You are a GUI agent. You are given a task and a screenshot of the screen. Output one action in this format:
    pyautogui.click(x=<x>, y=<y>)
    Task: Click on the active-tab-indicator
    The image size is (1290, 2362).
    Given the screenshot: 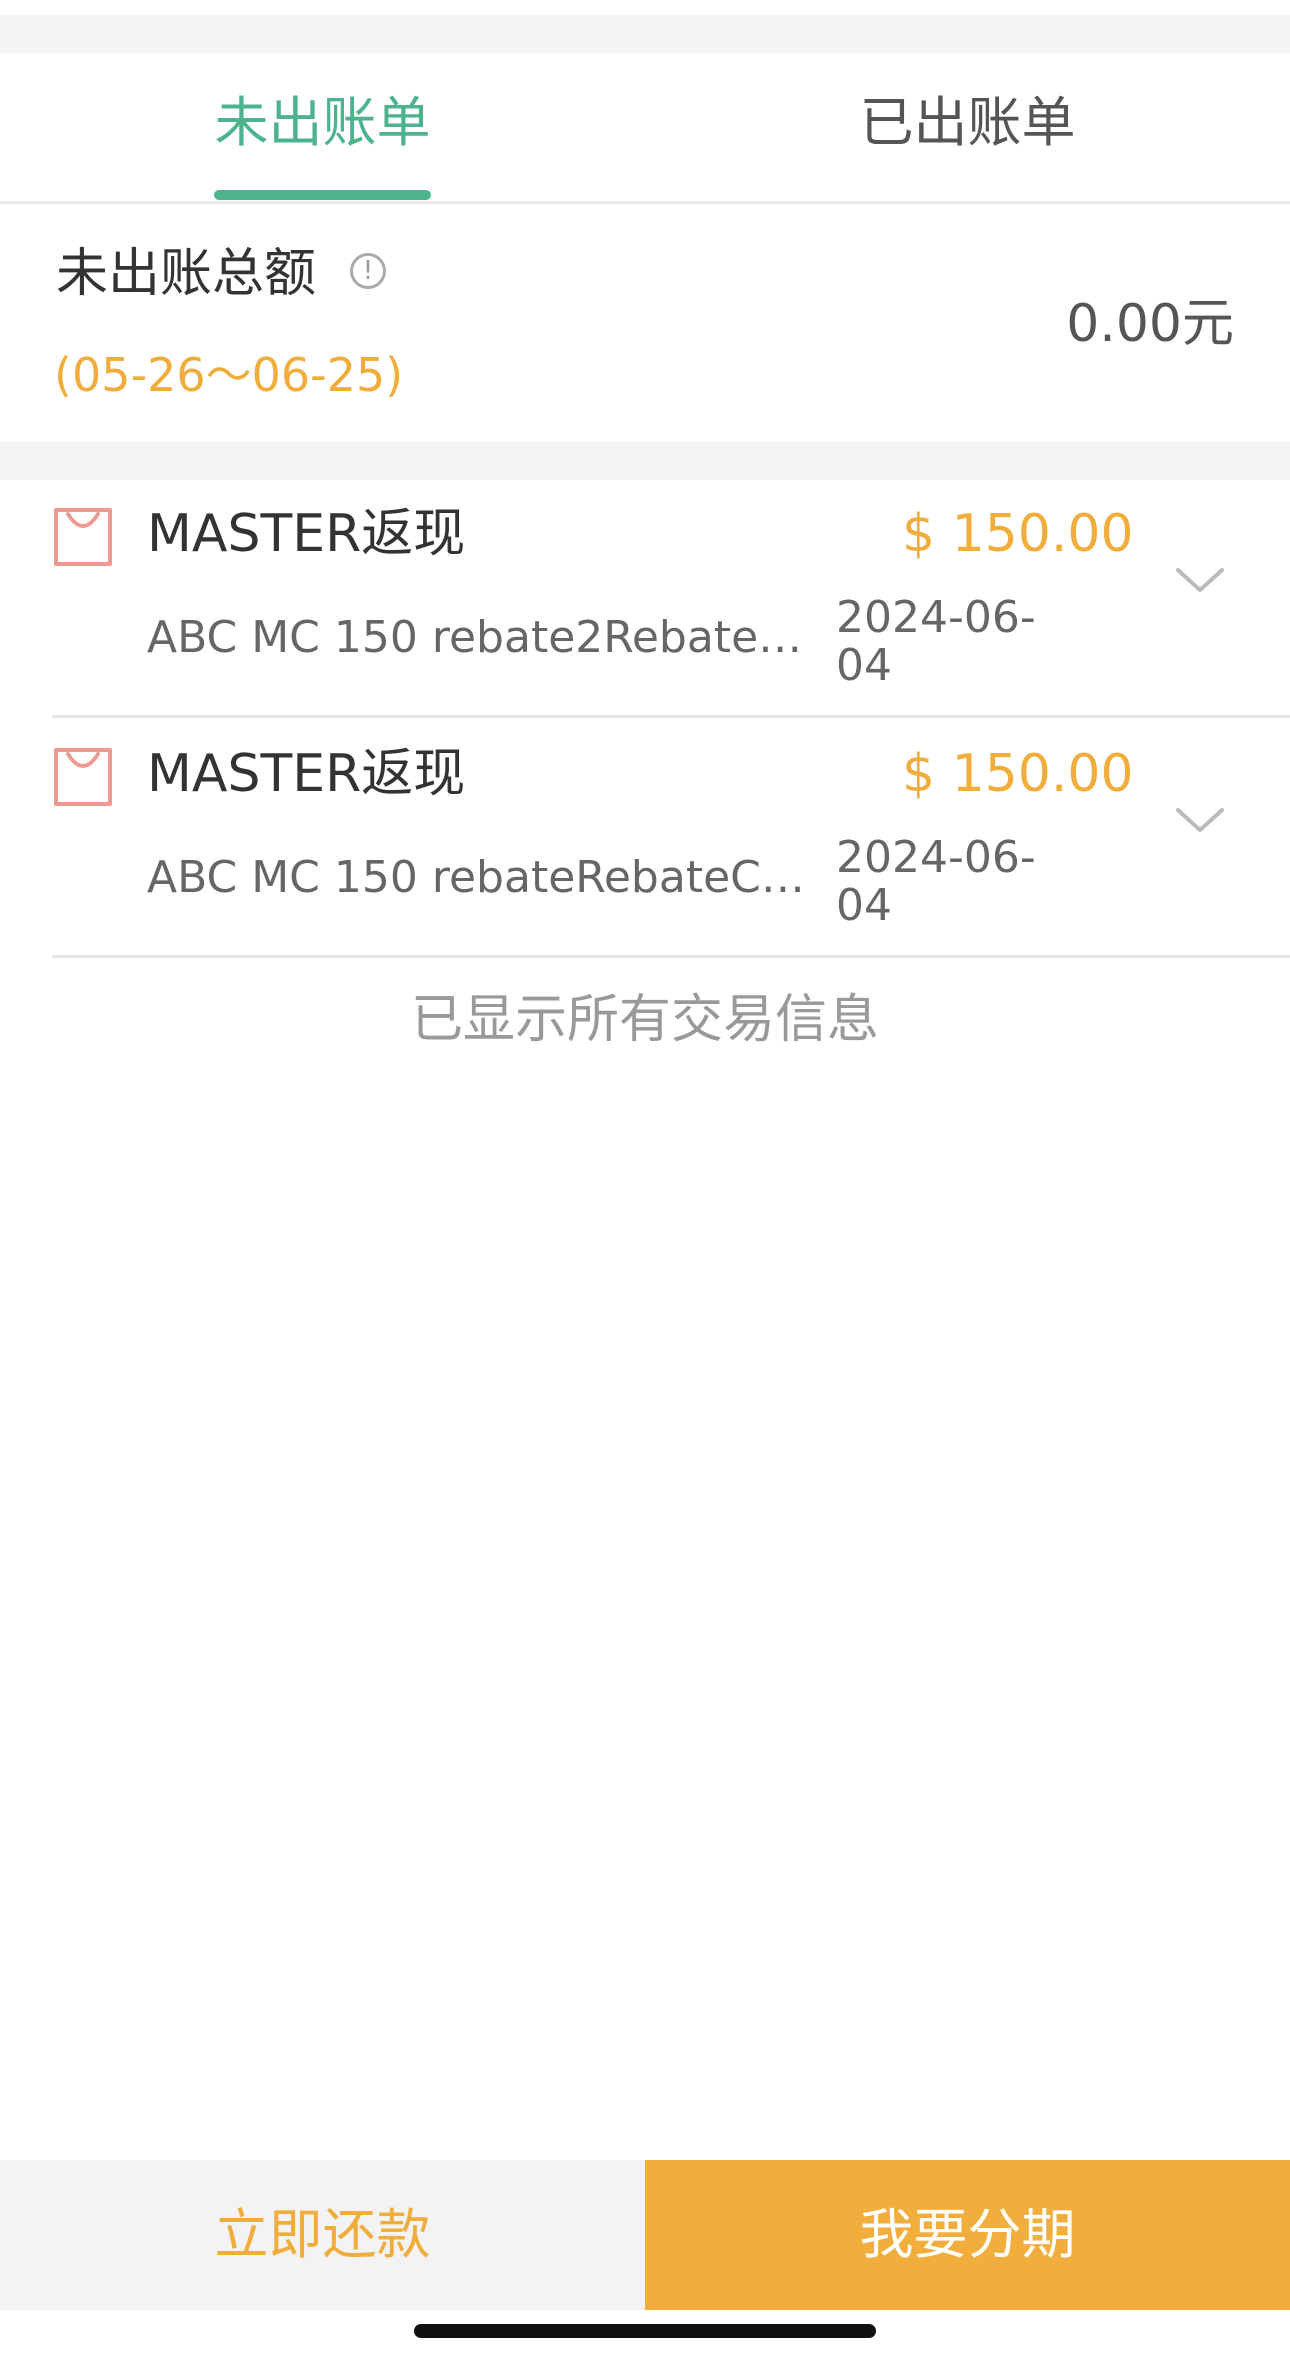 What is the action you would take?
    pyautogui.click(x=322, y=195)
    